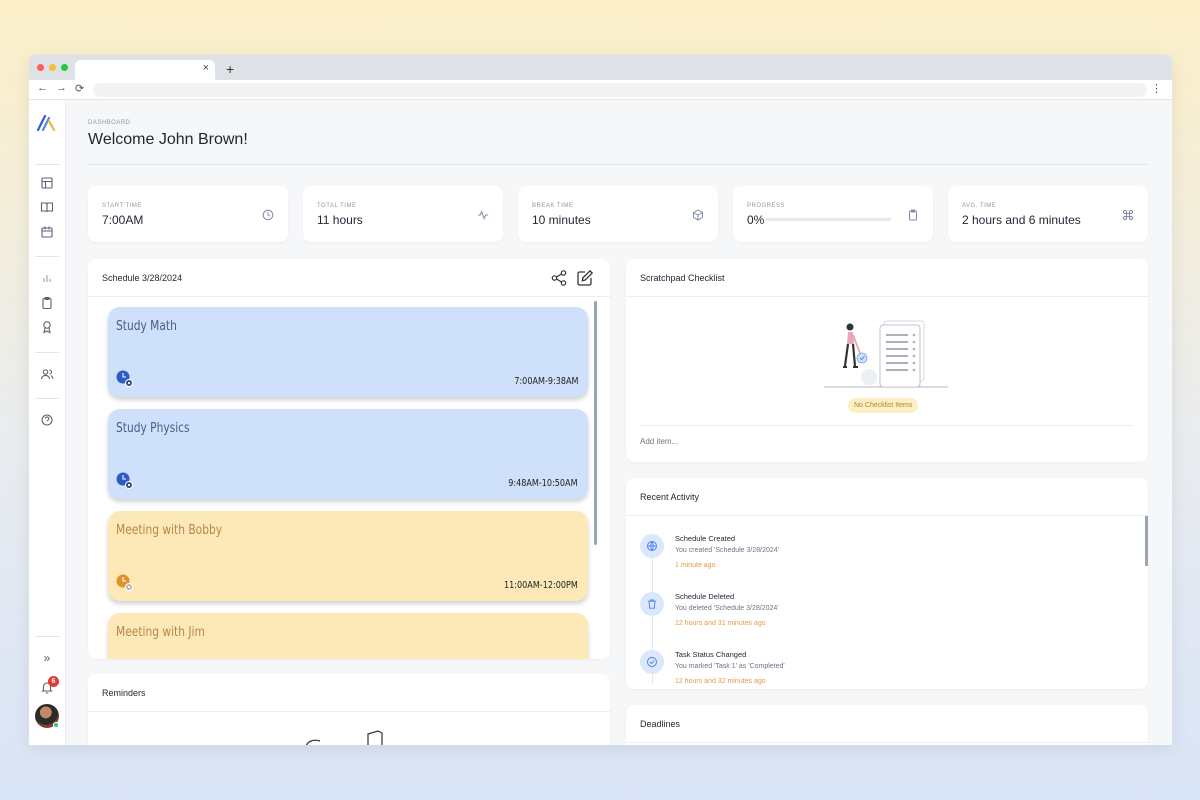 The width and height of the screenshot is (1200, 800). What do you see at coordinates (720, 623) in the screenshot?
I see `activity-time: 12 hours and 31 minutes ago` at bounding box center [720, 623].